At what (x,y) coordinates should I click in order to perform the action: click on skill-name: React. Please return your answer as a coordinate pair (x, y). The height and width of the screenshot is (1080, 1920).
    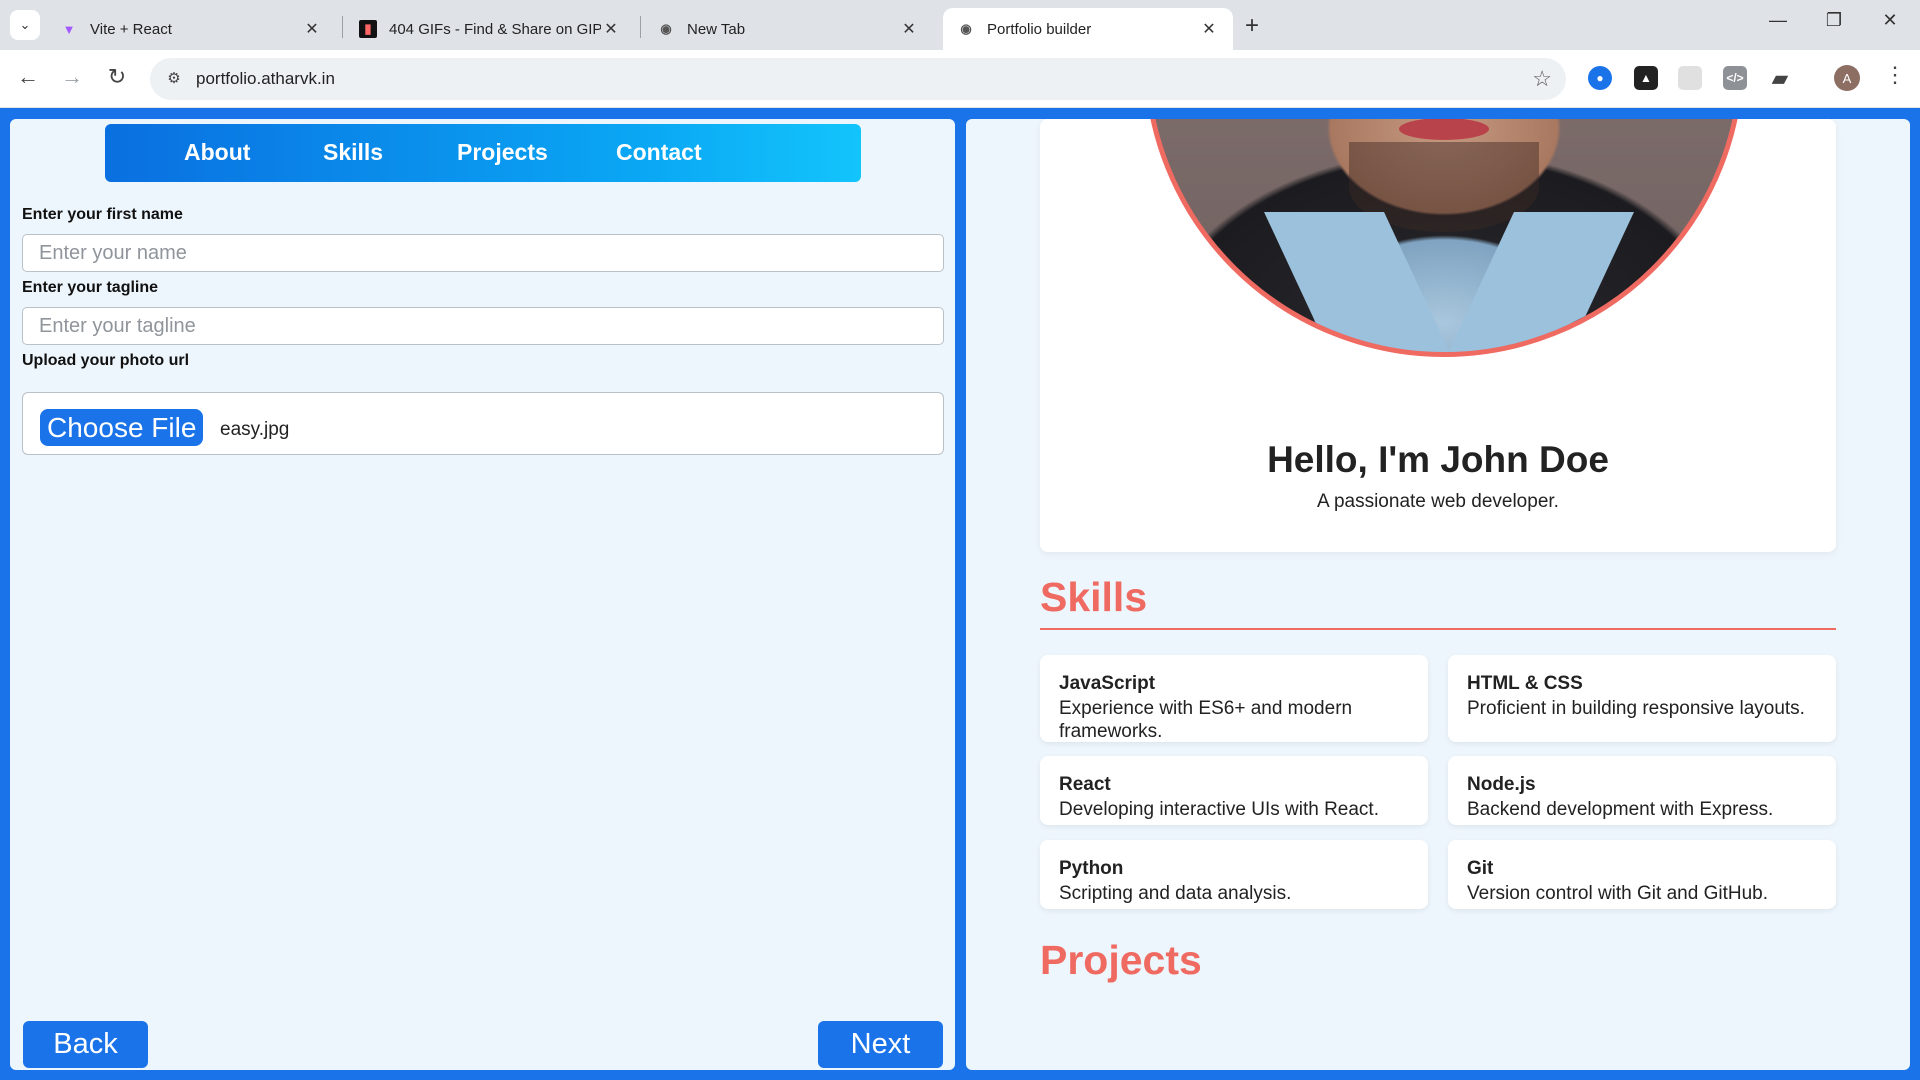
    Looking at the image, I should click on (1085, 784).